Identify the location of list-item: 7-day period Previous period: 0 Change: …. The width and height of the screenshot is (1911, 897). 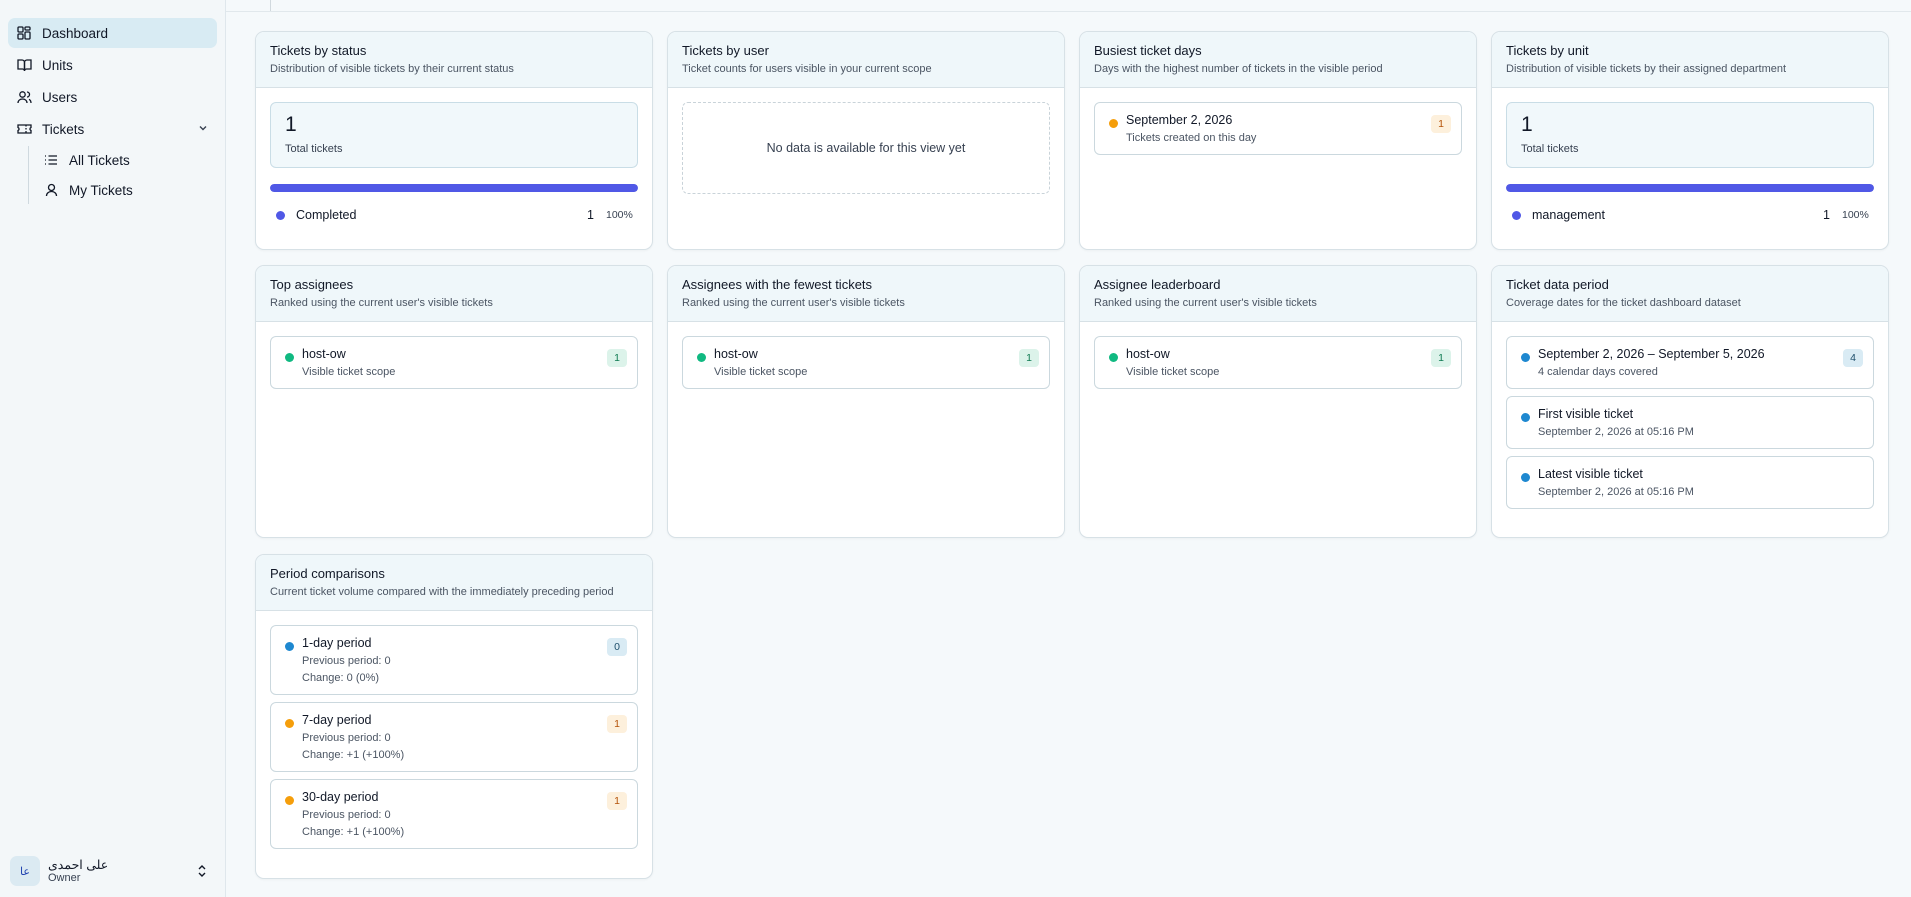
(454, 737).